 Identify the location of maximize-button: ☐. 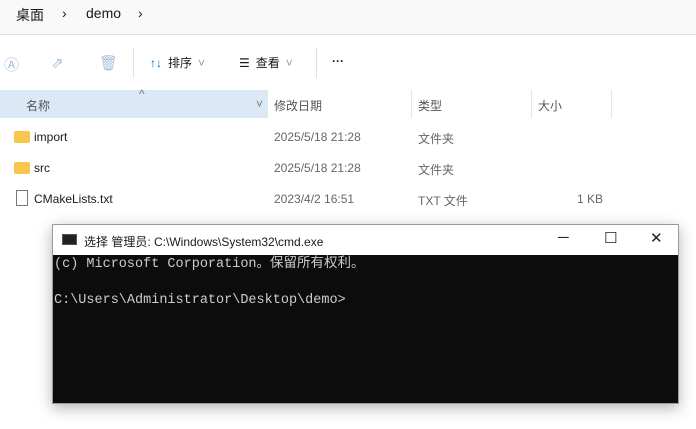
(610, 238).